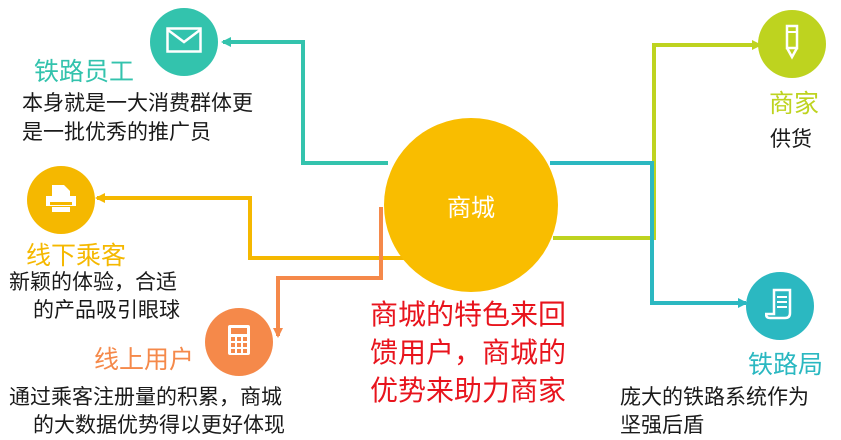 The image size is (841, 440). Describe the element at coordinates (106, 310) in the screenshot. I see `offline-passenger-desc-line-2: 的产品吸引眼球` at that location.